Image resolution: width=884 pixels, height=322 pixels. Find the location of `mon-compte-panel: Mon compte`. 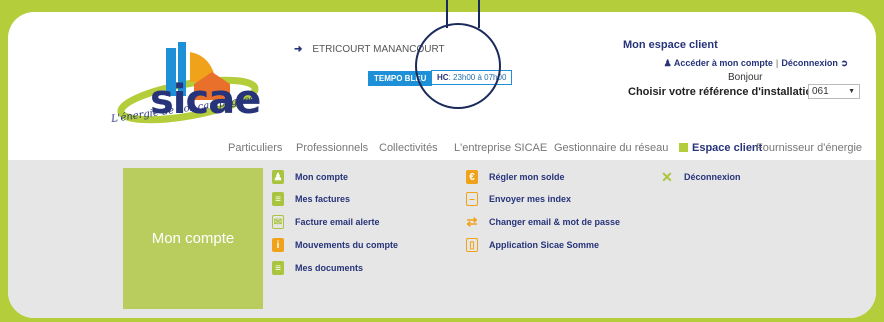

mon-compte-panel: Mon compte is located at coordinates (193, 238).